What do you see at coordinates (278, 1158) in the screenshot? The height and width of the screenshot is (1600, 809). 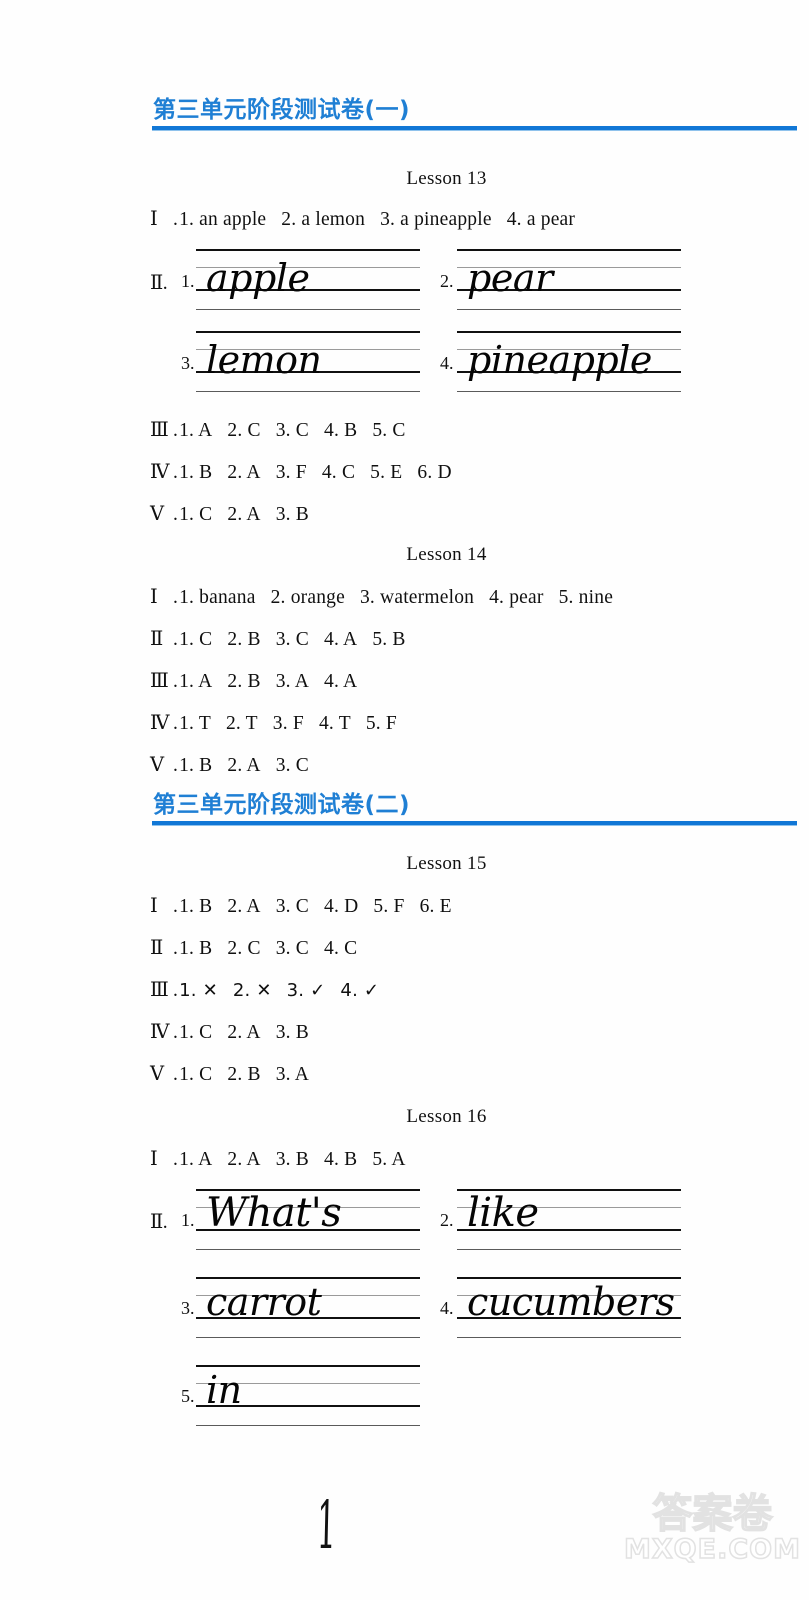 I see `answer-row-l16-1: Ⅰ .1. A 2. A 3. B 4. B 5. A` at bounding box center [278, 1158].